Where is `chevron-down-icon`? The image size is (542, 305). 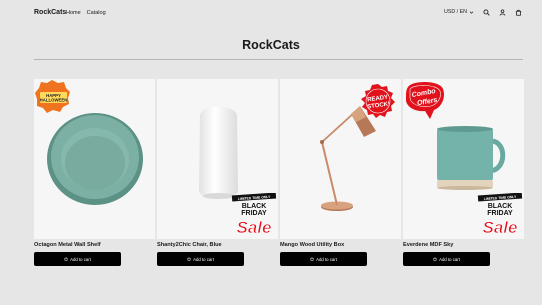
chevron-down-icon is located at coordinates (471, 12).